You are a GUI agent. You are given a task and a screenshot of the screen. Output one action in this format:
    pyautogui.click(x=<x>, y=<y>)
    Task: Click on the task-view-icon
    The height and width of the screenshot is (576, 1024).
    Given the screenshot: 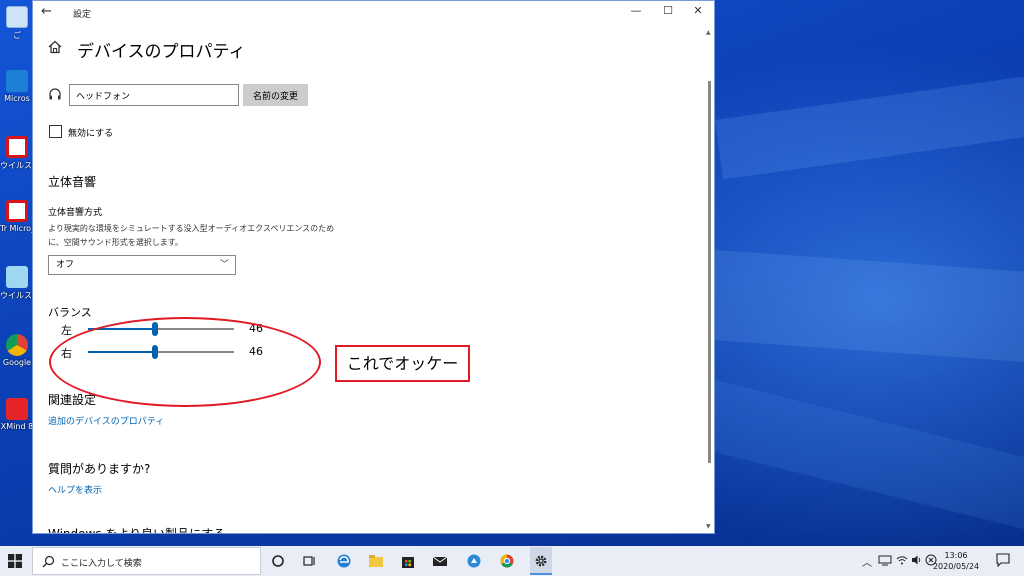 What is the action you would take?
    pyautogui.click(x=310, y=561)
    